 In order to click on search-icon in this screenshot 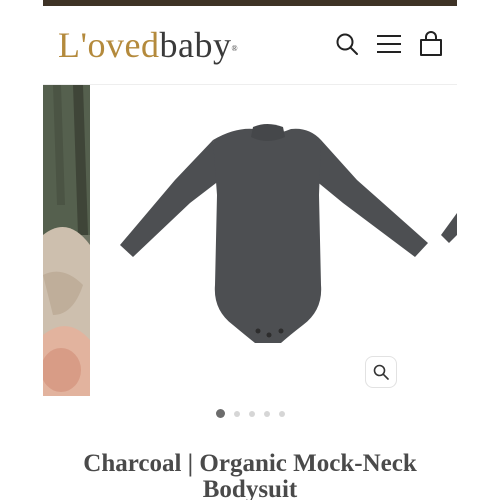, I will do `click(347, 44)`.